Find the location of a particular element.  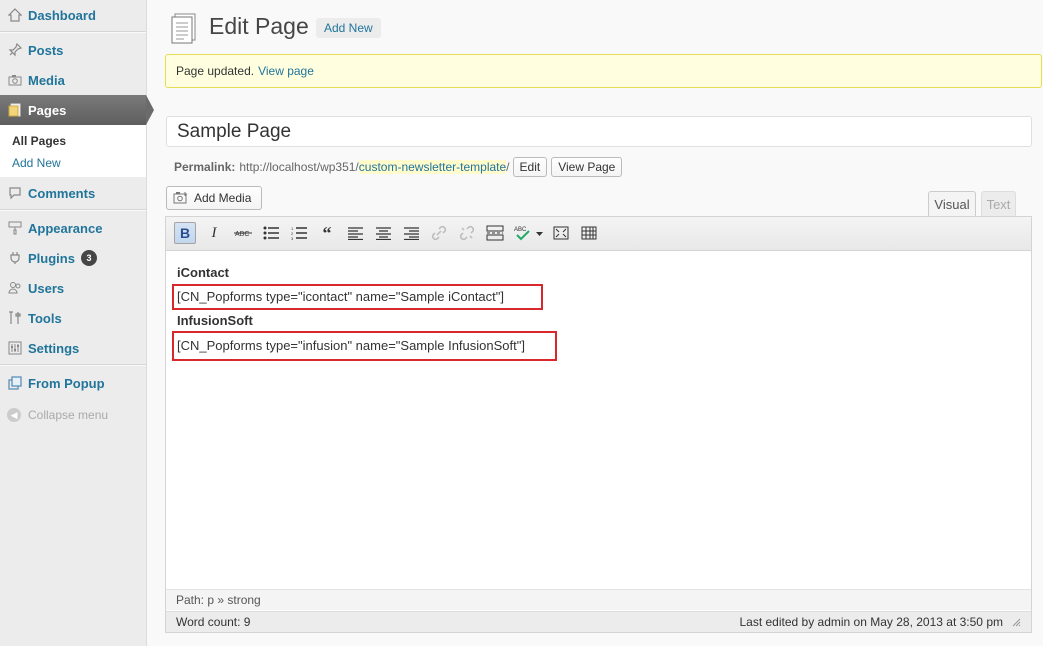

tab-text: Text is located at coordinates (998, 204).